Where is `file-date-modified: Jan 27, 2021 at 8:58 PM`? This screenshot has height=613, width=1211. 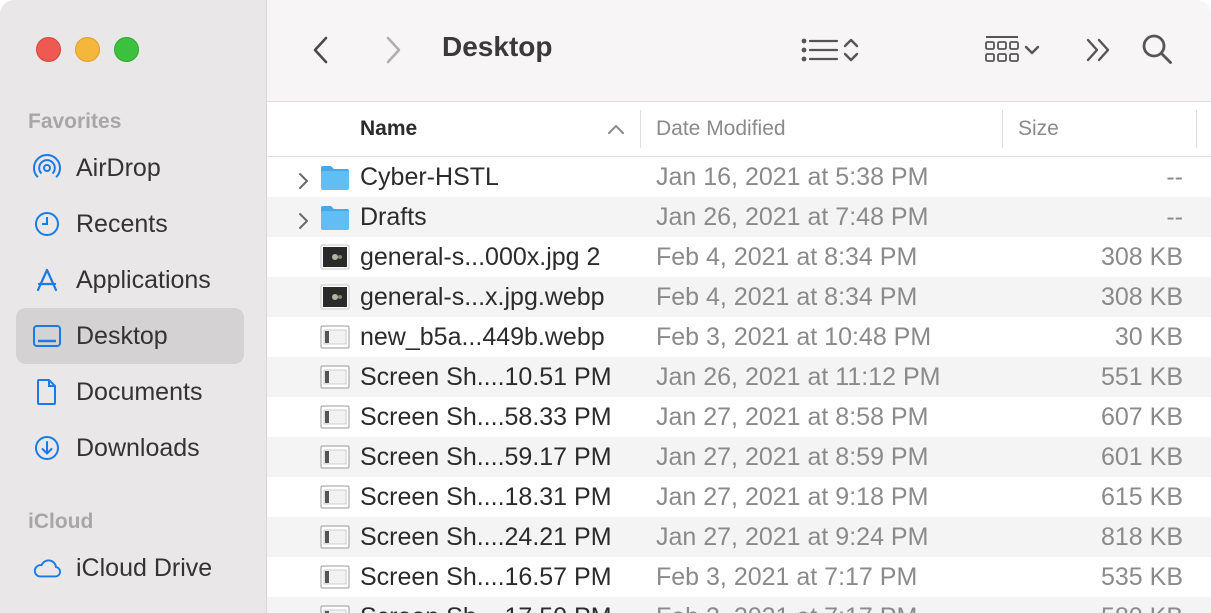 file-date-modified: Jan 27, 2021 at 8:58 PM is located at coordinates (792, 417).